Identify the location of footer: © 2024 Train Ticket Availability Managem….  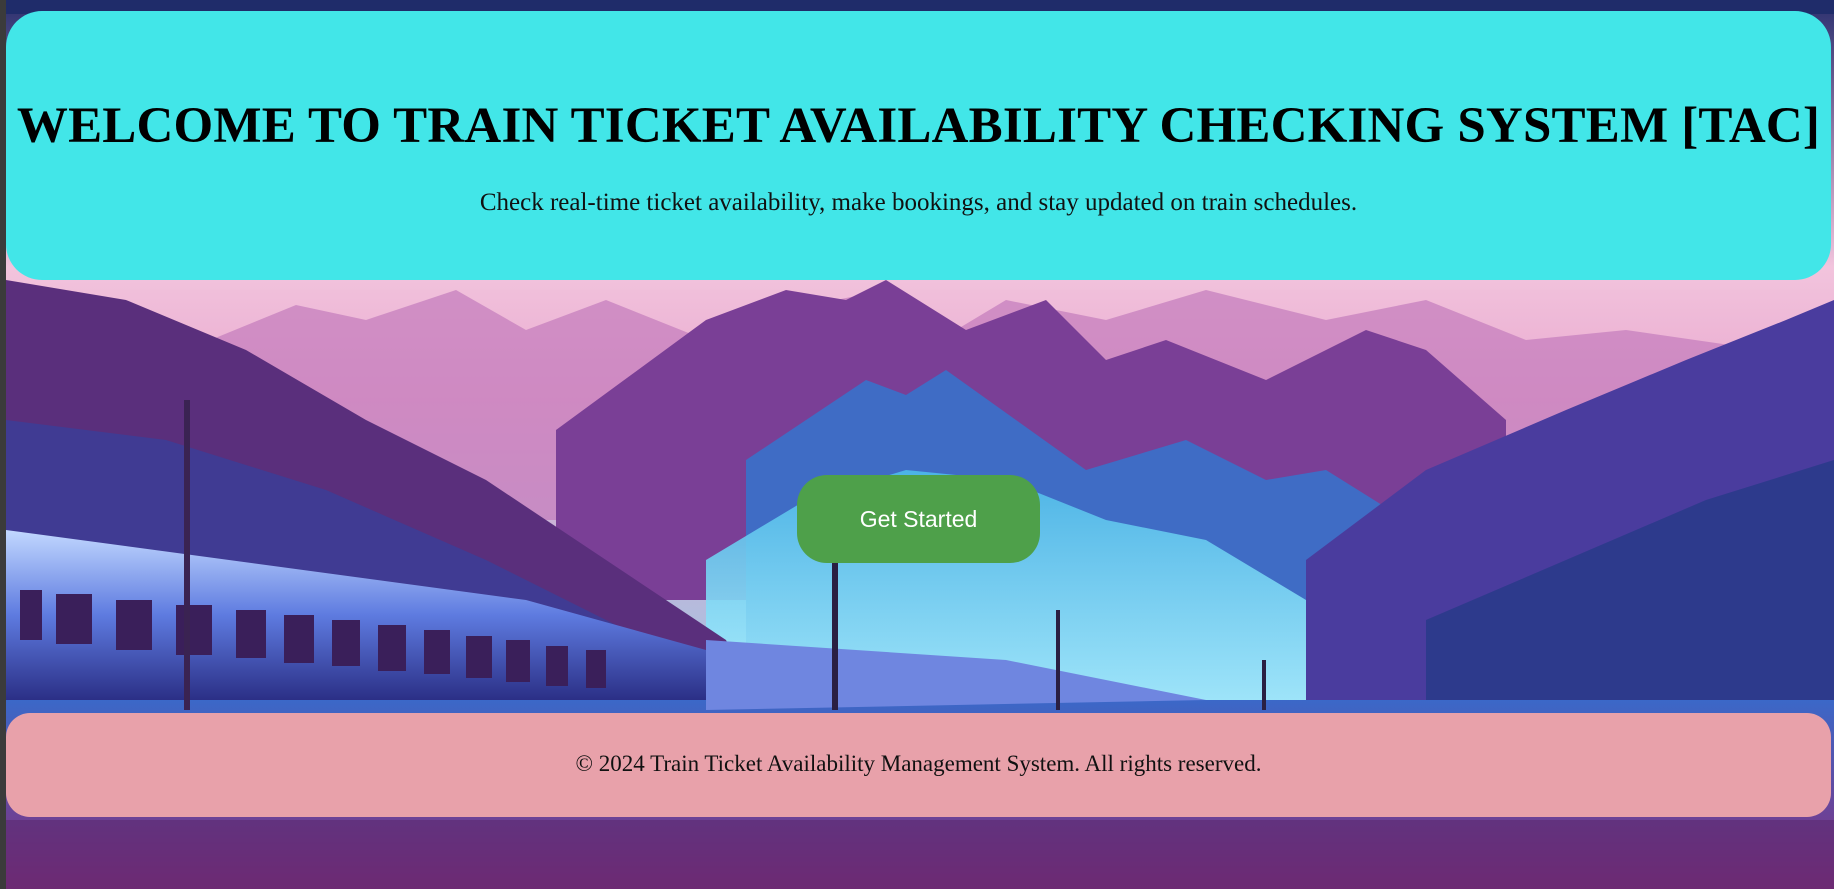
(918, 765).